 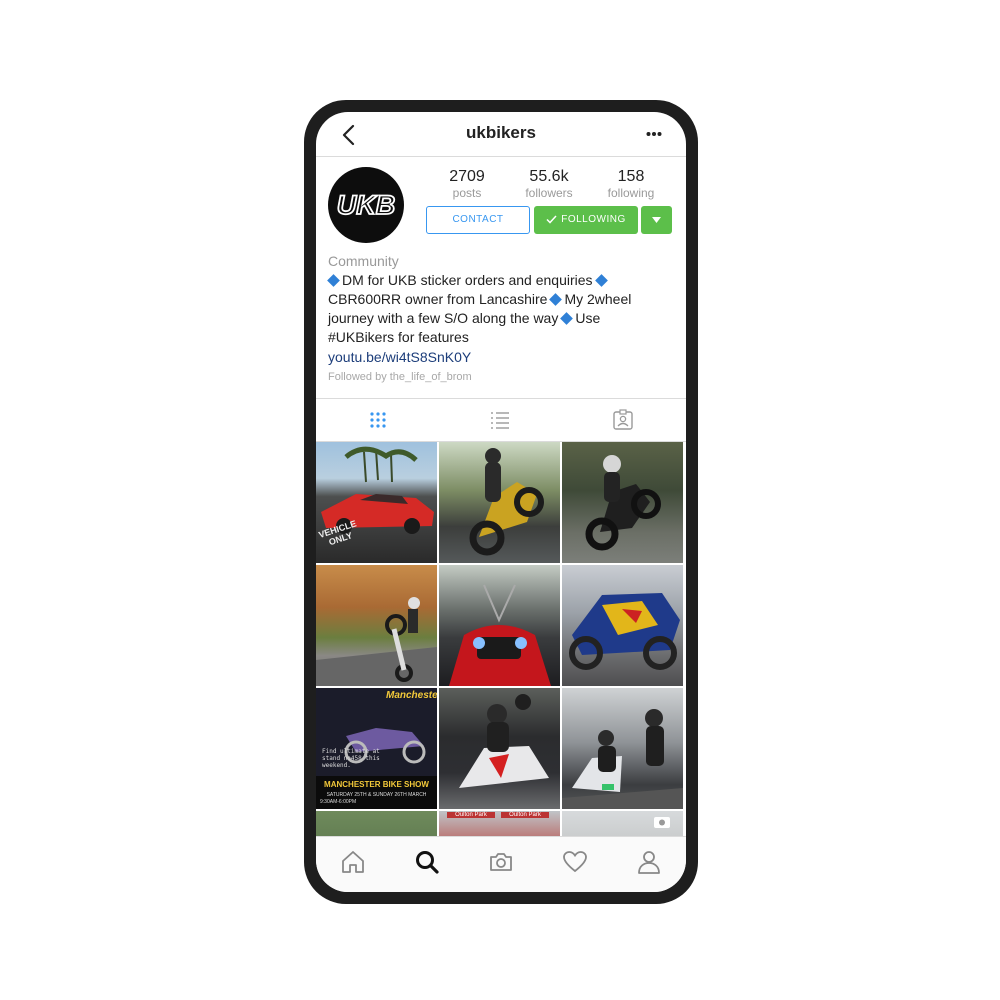 I want to click on caret-down-icon, so click(x=656, y=220).